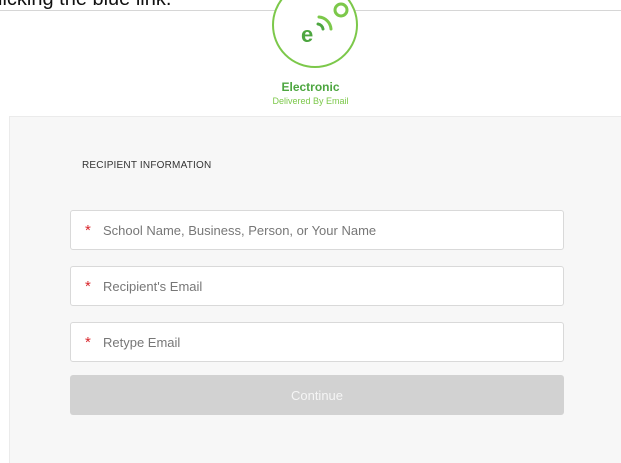  What do you see at coordinates (310, 87) in the screenshot?
I see `delivery-method-title: Electronic` at bounding box center [310, 87].